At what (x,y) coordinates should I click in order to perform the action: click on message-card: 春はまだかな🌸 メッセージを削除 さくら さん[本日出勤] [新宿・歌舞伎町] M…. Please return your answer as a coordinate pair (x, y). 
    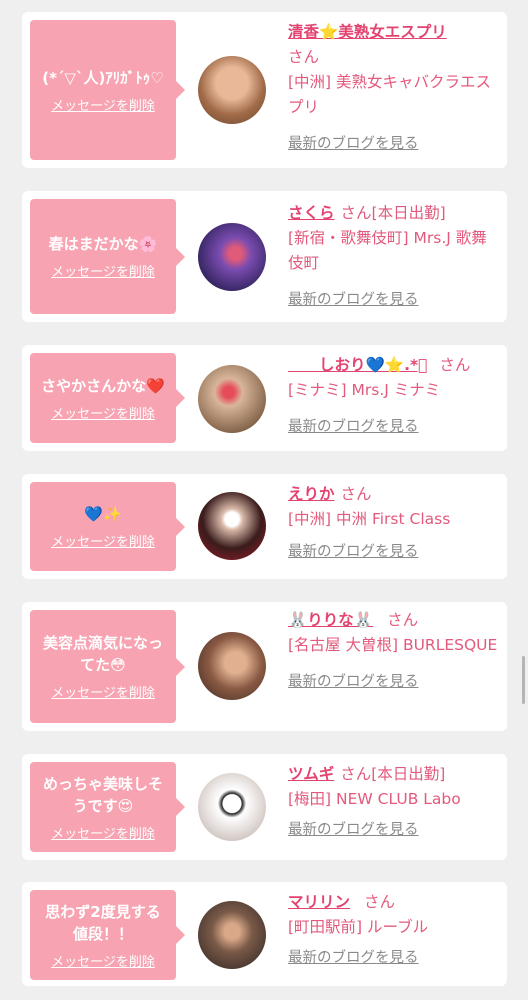
    Looking at the image, I should click on (264, 256).